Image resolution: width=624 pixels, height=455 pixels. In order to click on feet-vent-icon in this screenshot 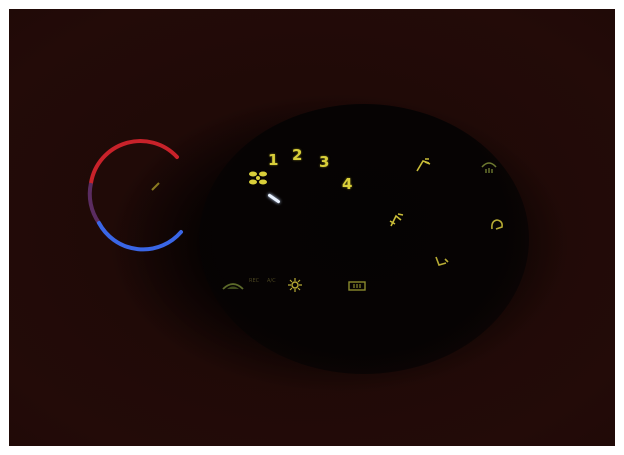, I will do `click(441, 260)`.